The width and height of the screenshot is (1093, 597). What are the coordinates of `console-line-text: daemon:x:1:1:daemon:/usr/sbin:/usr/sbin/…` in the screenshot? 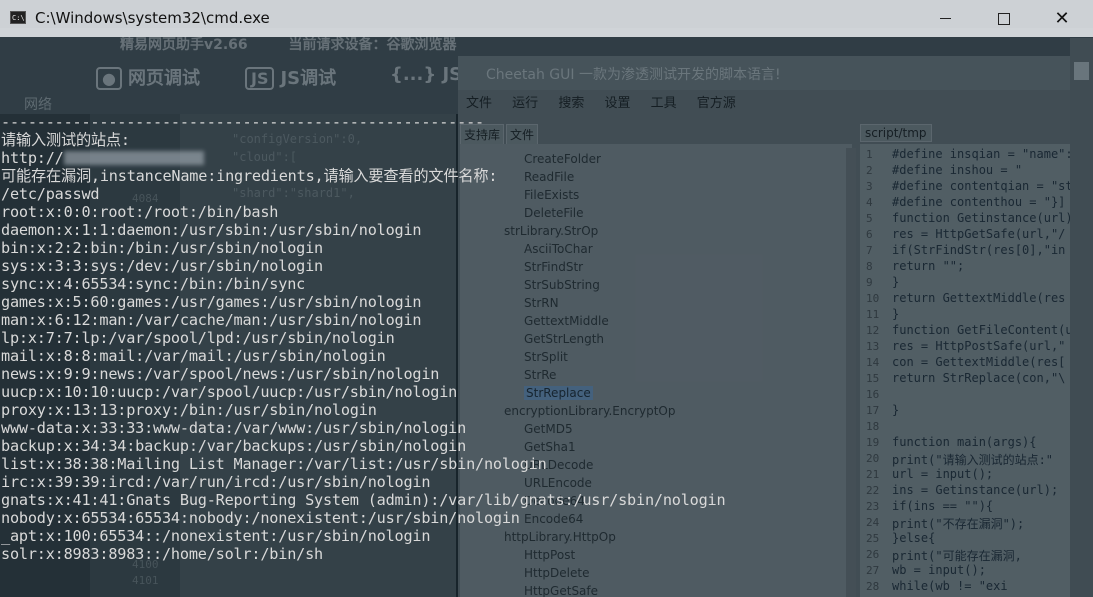 It's located at (211, 230).